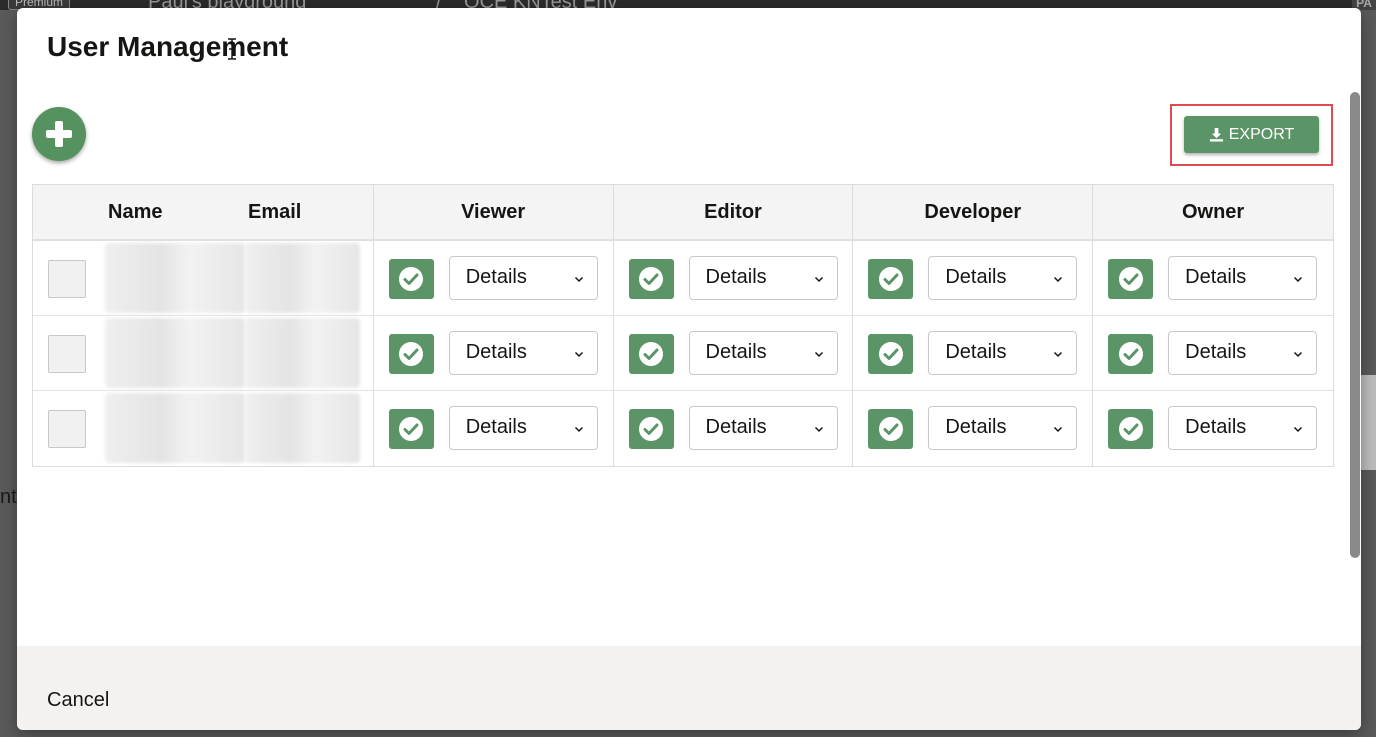  Describe the element at coordinates (683, 213) in the screenshot. I see `table-header-row: Name Email Viewer Editor Developer Owner` at that location.